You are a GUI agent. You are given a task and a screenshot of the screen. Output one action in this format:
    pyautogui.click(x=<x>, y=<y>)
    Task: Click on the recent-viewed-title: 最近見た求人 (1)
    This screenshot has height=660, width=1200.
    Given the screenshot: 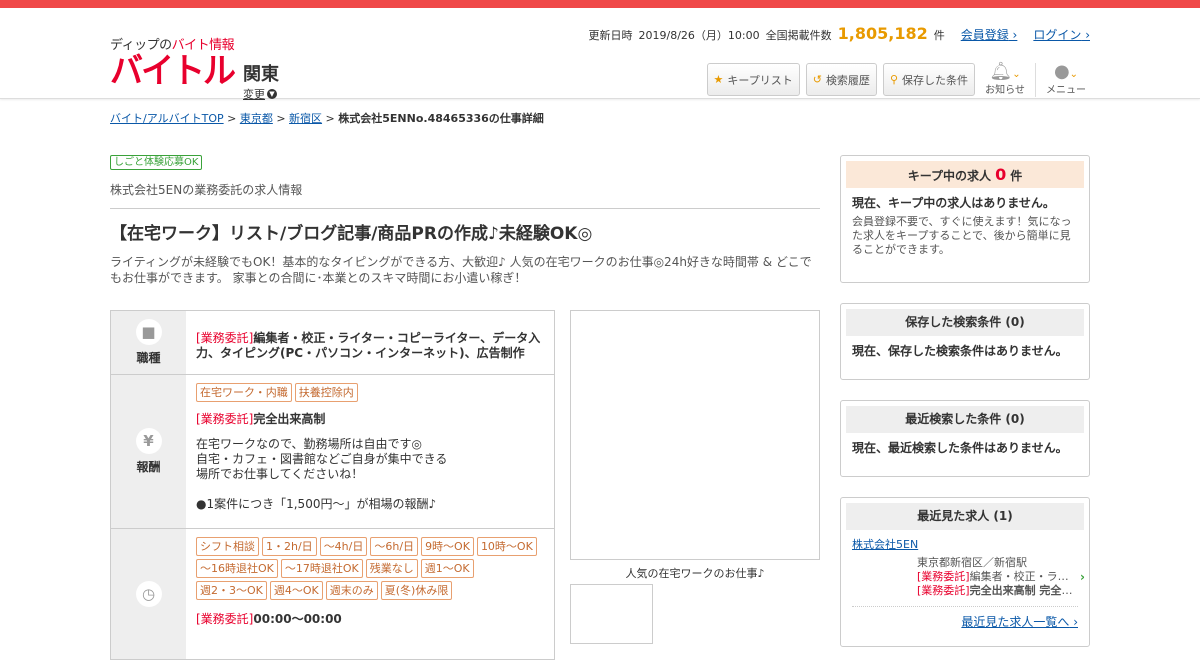 What is the action you would take?
    pyautogui.click(x=965, y=516)
    